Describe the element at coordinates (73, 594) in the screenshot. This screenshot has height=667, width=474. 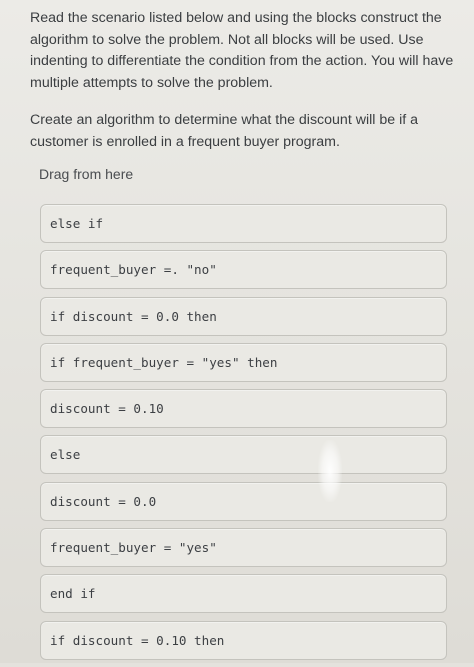
I see `code-block-text: end if` at that location.